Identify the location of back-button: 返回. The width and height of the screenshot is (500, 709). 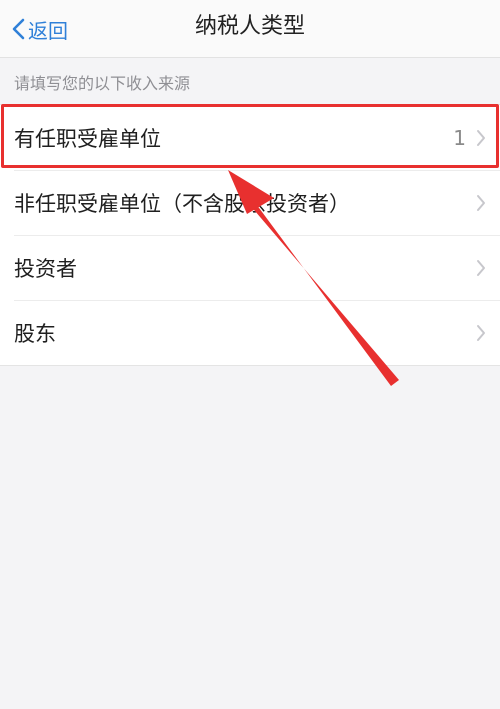
(39, 29).